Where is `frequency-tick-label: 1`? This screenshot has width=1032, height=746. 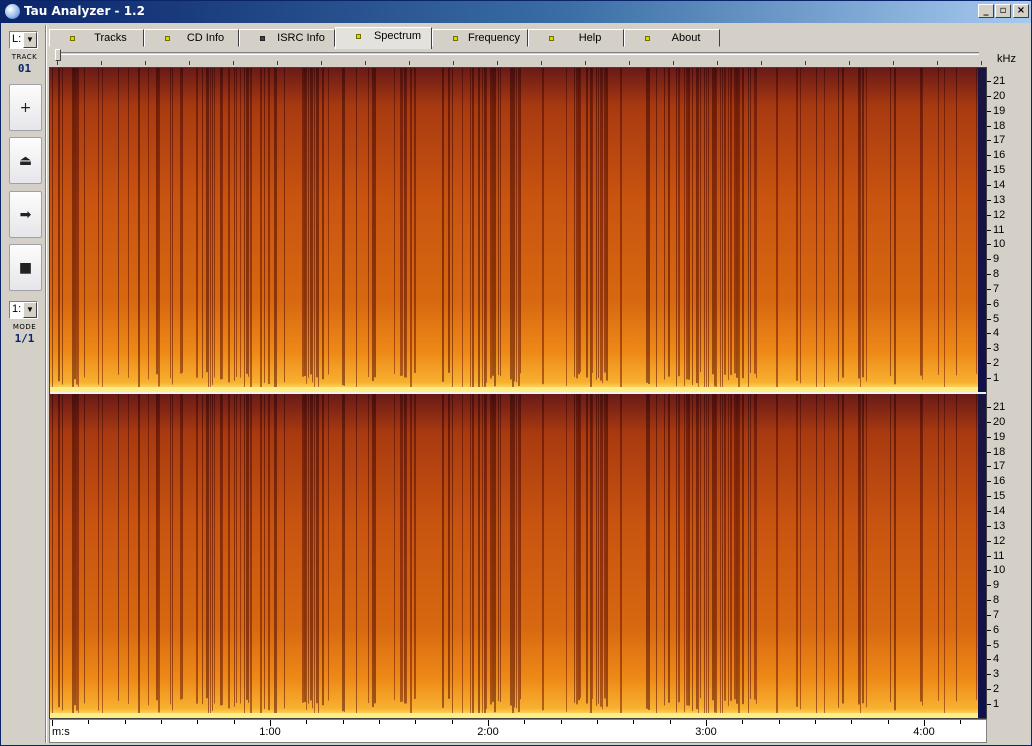 frequency-tick-label: 1 is located at coordinates (993, 704).